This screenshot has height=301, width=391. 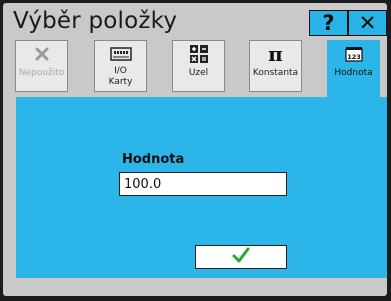 What do you see at coordinates (275, 54) in the screenshot?
I see `pi-icon: π` at bounding box center [275, 54].